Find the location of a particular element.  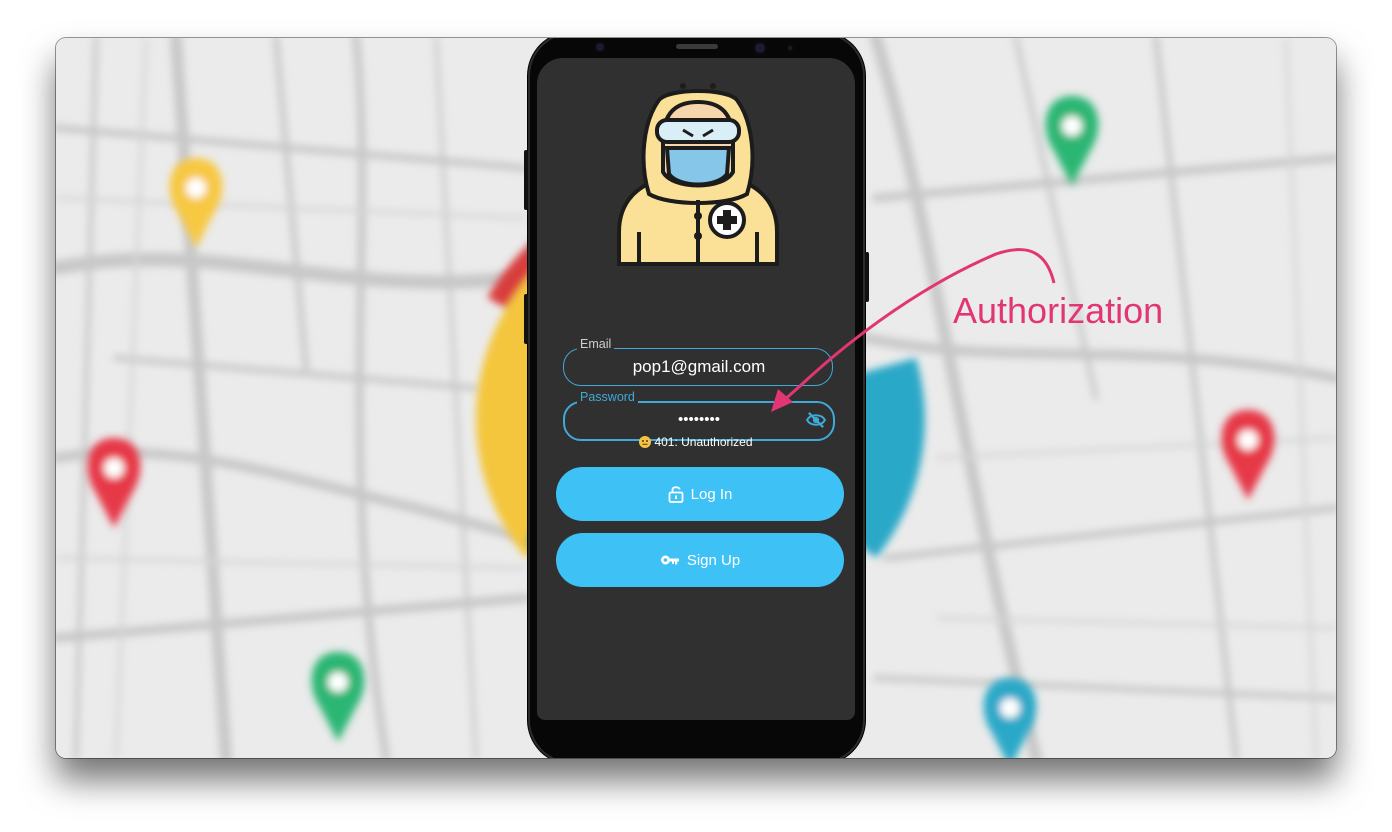

login-button: Log In is located at coordinates (700, 494).